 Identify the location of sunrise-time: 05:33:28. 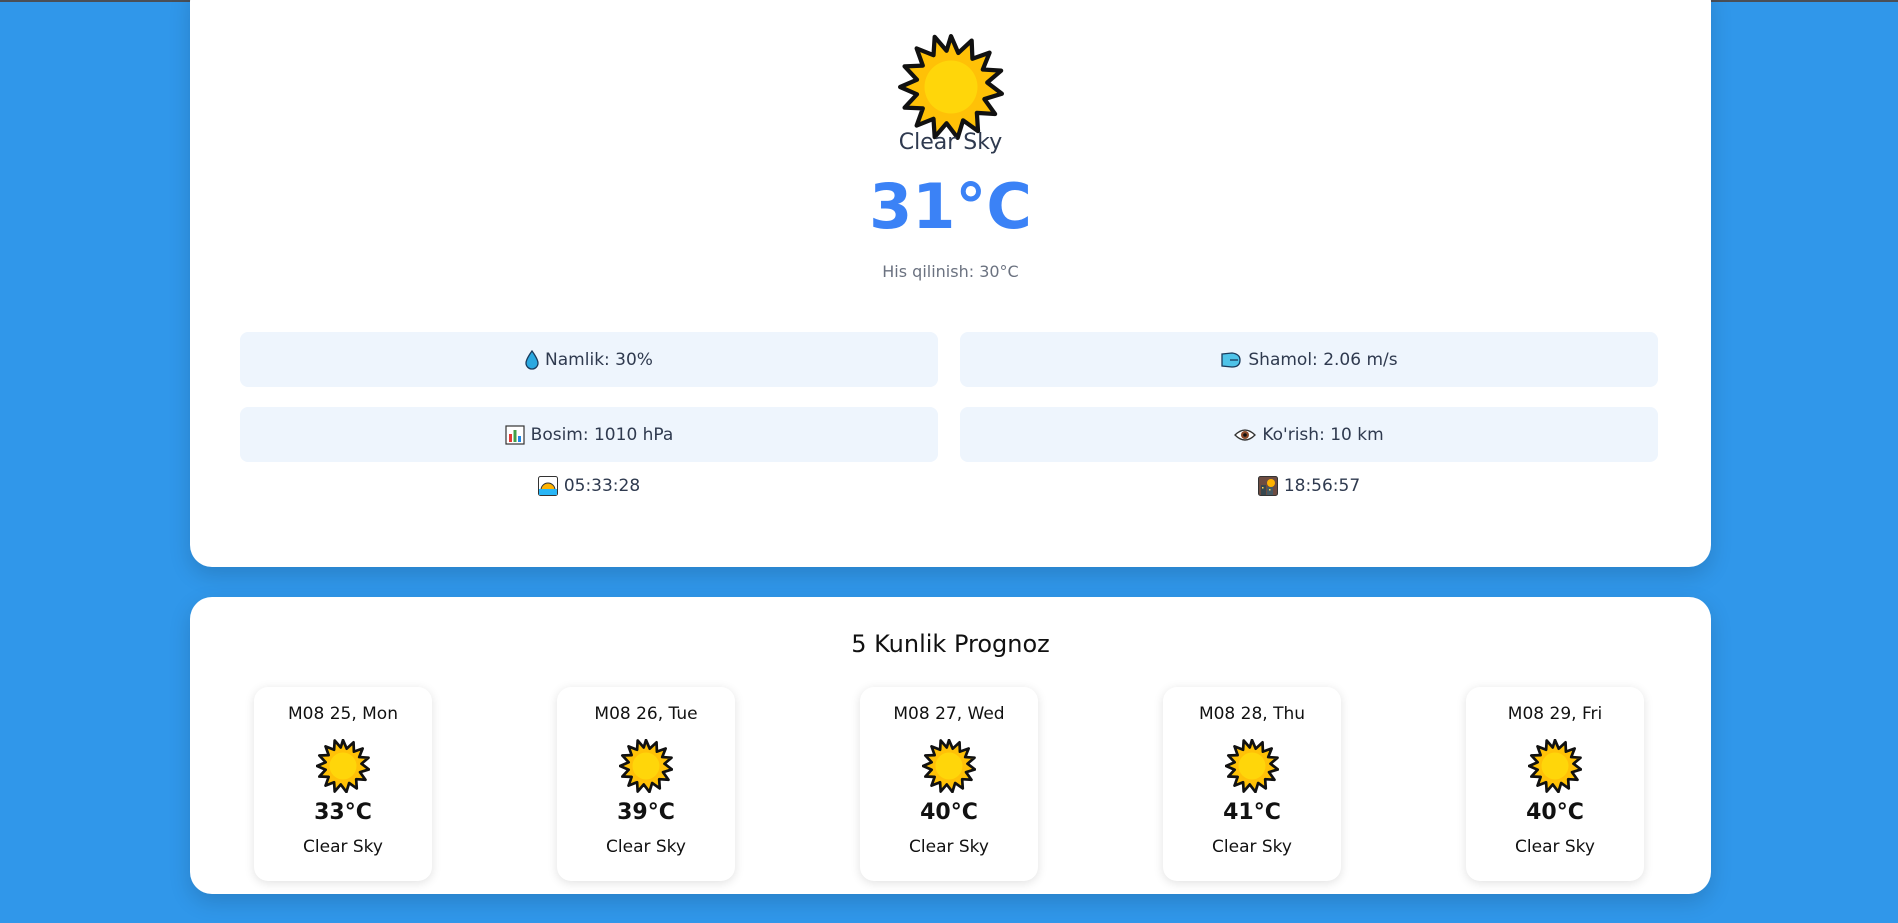
(602, 486).